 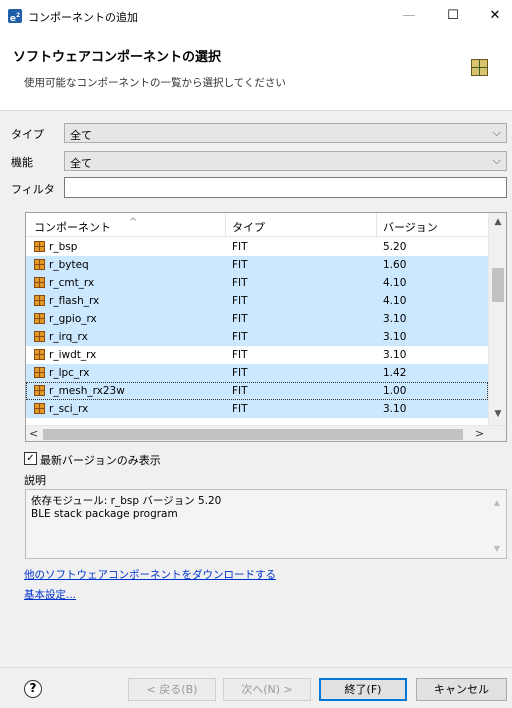 What do you see at coordinates (85, 226) in the screenshot?
I see `column-header-component: コンポーネント ^` at bounding box center [85, 226].